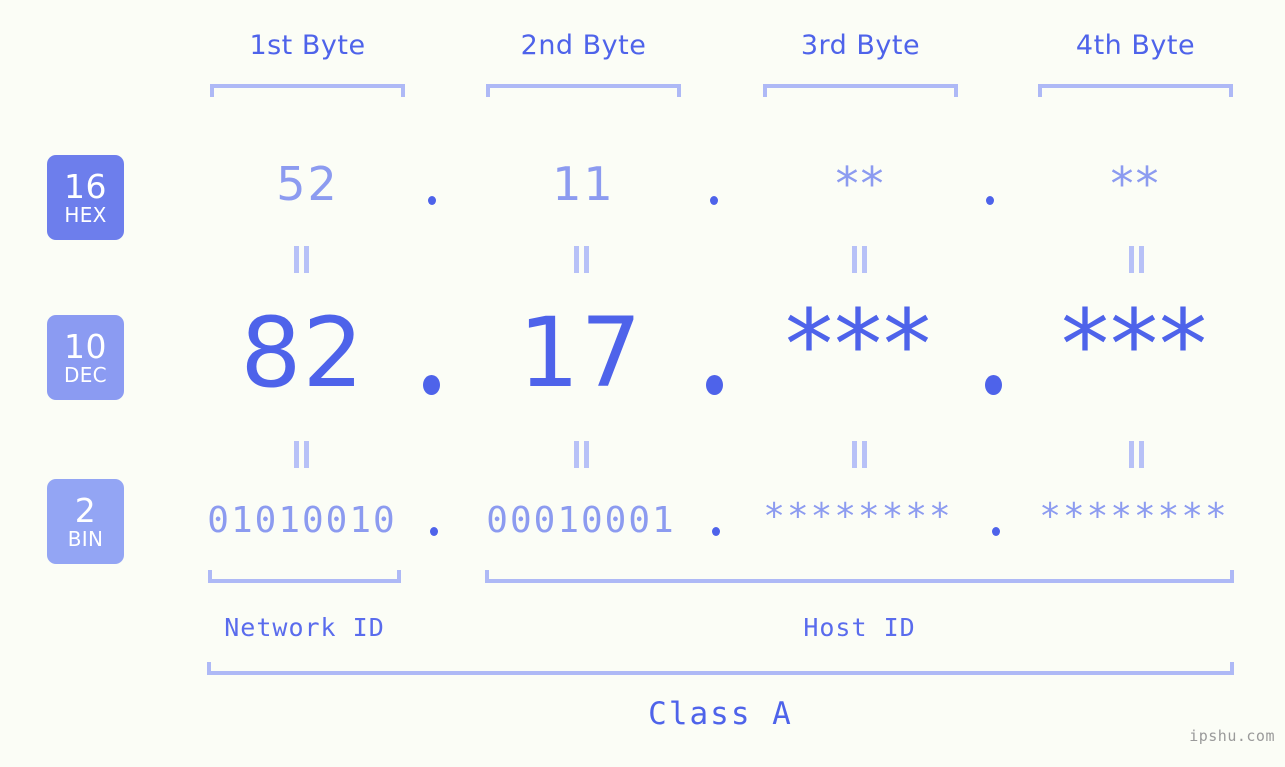  I want to click on byte-header-label-1: 1st Byte, so click(307, 45).